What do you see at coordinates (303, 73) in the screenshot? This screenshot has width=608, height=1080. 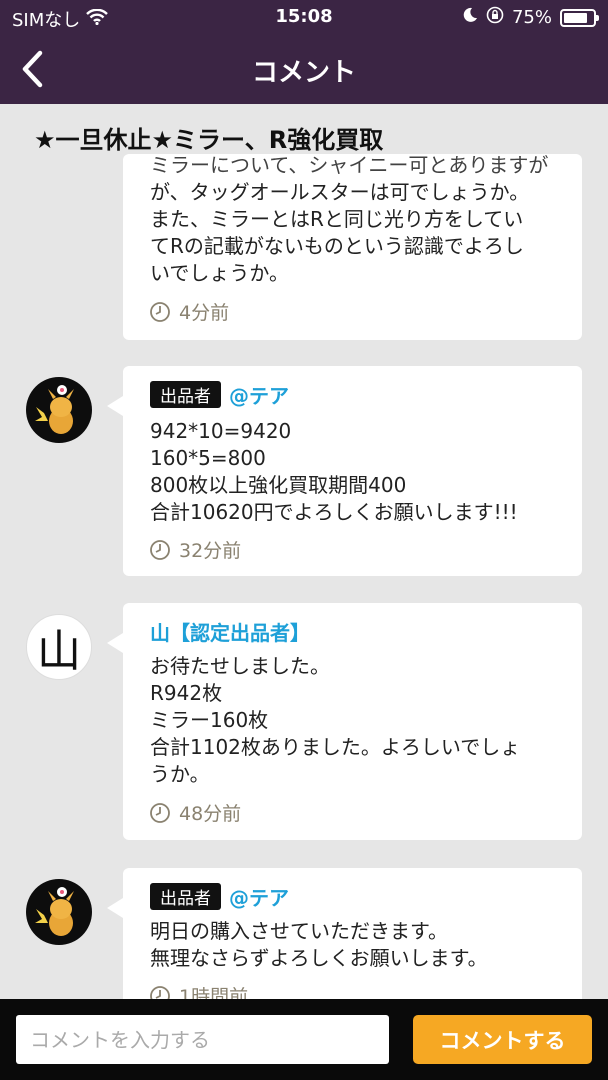 I see `page-title: コメント` at bounding box center [303, 73].